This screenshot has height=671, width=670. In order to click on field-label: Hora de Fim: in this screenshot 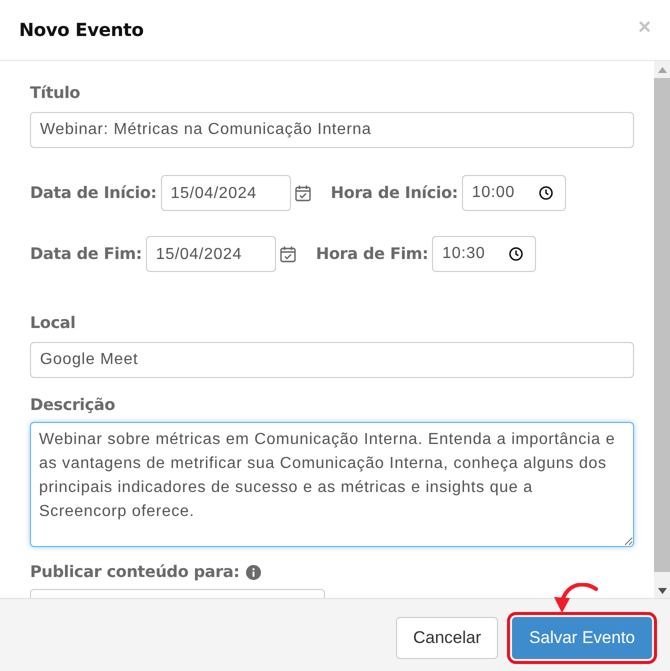, I will do `click(372, 254)`.